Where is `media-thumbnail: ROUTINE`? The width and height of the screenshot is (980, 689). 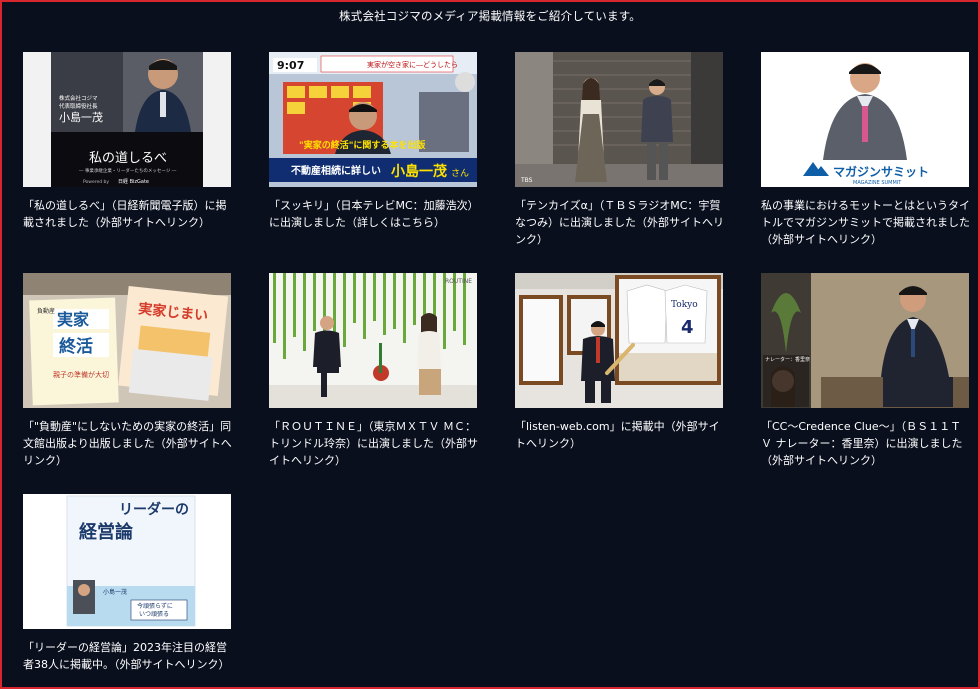 media-thumbnail: ROUTINE is located at coordinates (373, 340).